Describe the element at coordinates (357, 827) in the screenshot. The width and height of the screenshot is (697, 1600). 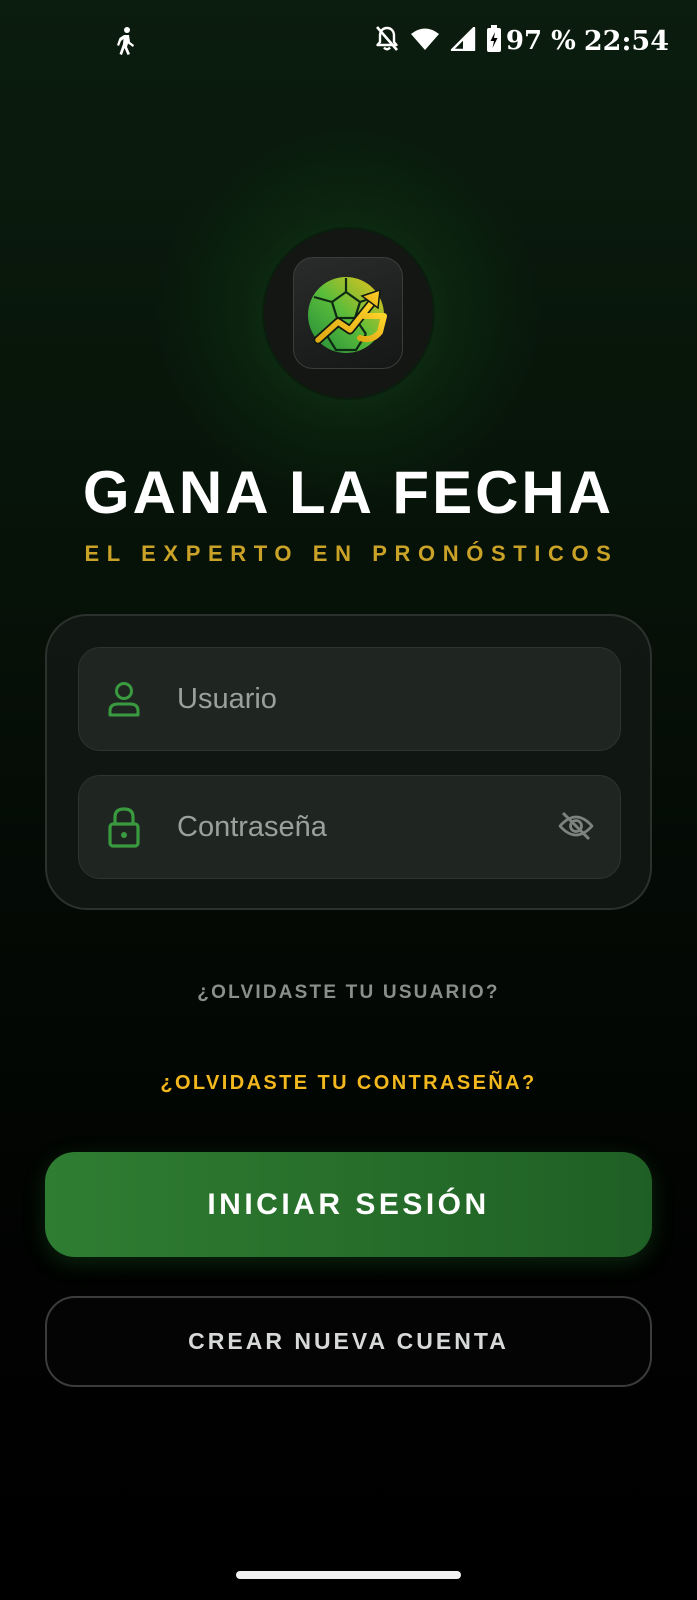
I see `password-input` at that location.